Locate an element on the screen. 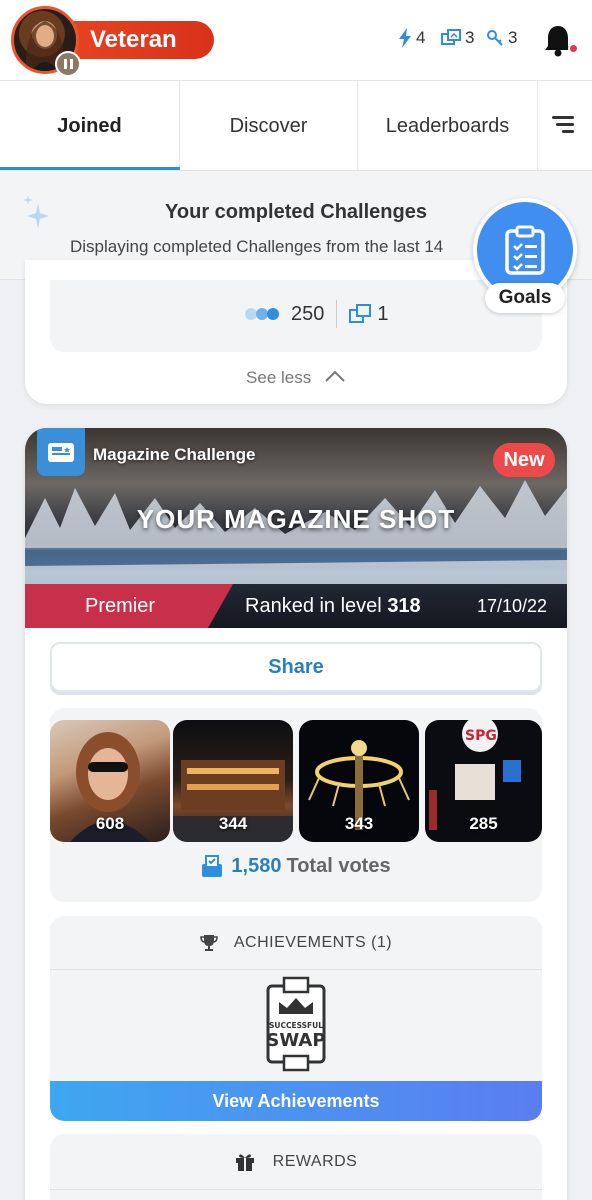 The width and height of the screenshot is (592, 1200). goals-label: Goals is located at coordinates (525, 298).